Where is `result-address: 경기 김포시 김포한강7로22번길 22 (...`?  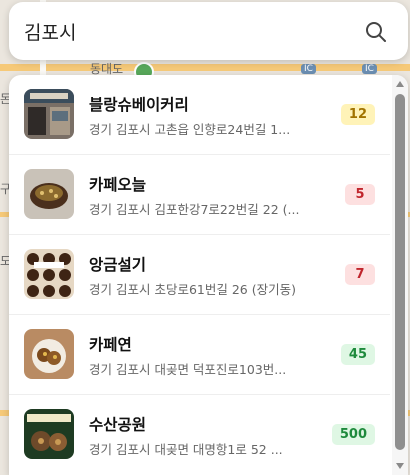
result-address: 경기 김포시 김포한강7로22번길 22 (... is located at coordinates (194, 209).